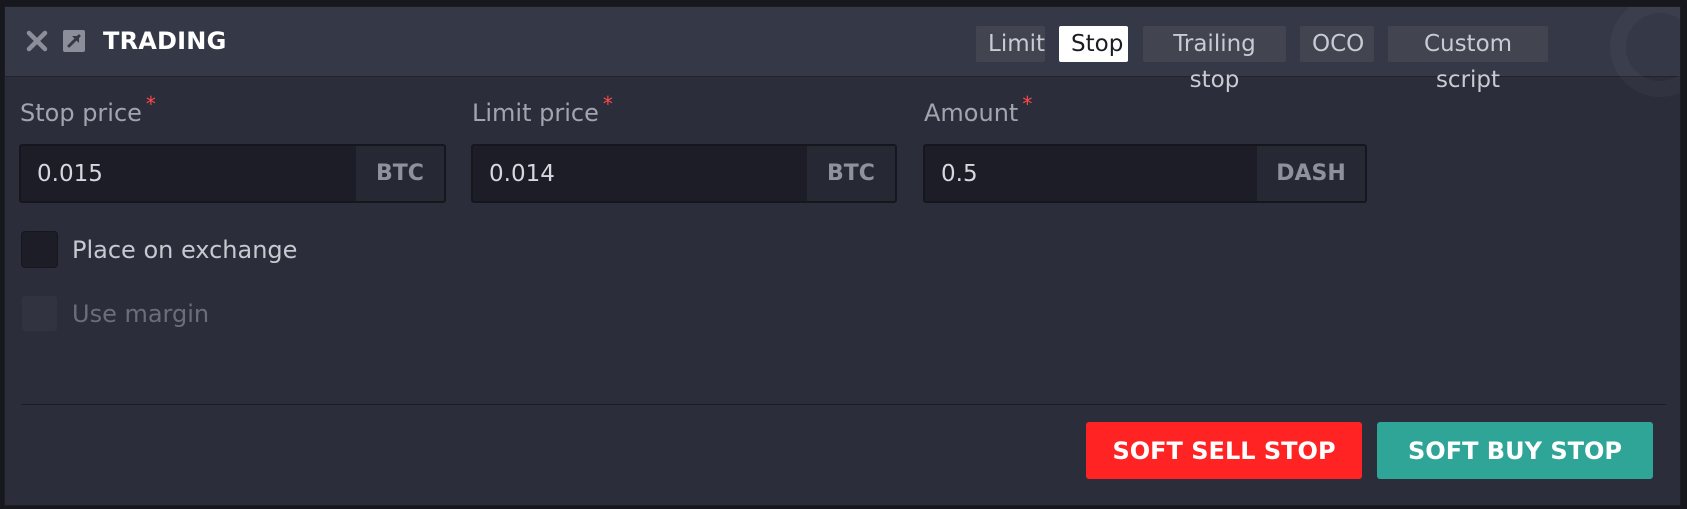  Describe the element at coordinates (1337, 44) in the screenshot. I see `tab-oco: OCO` at that location.